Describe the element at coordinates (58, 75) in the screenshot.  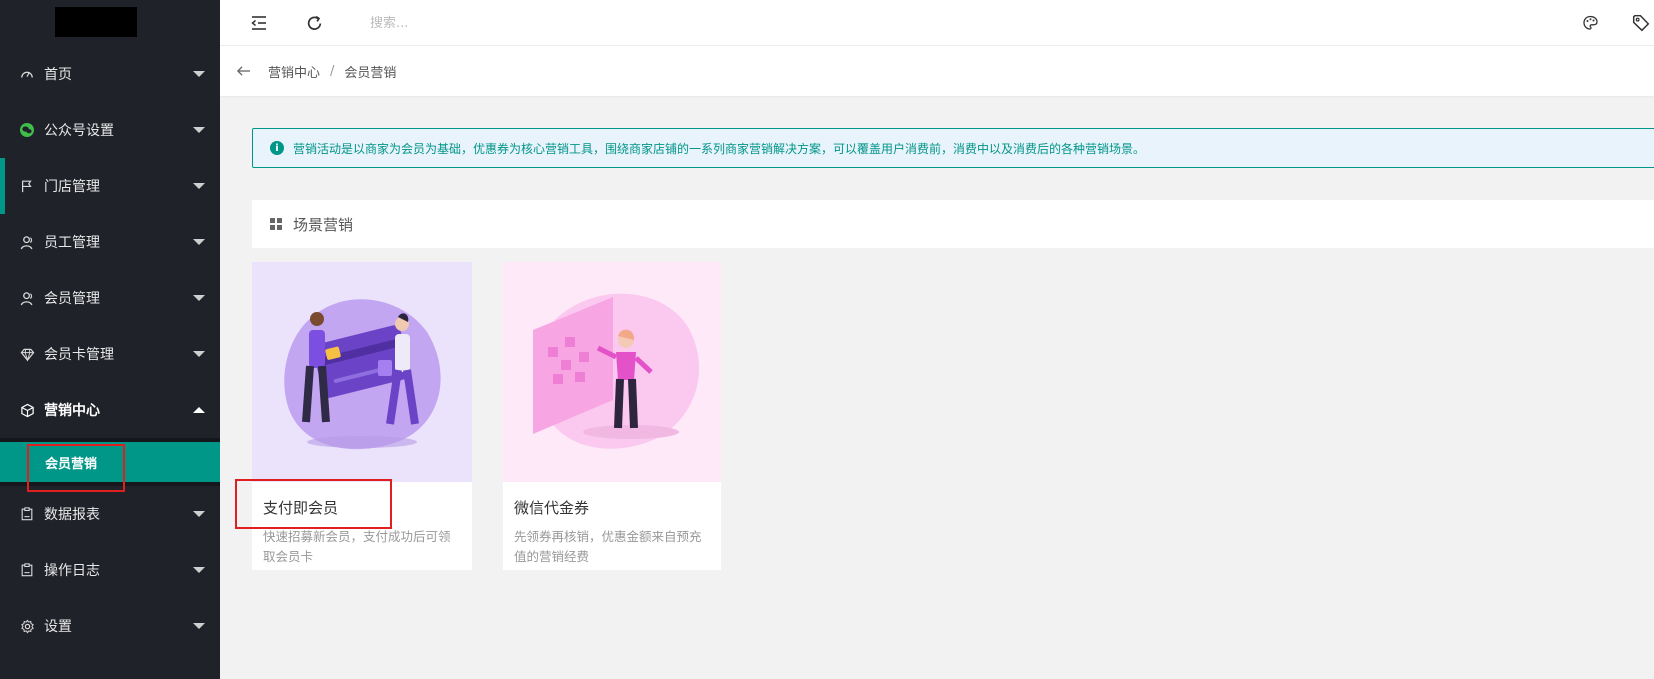
I see `sidebar-item-label: 首页` at that location.